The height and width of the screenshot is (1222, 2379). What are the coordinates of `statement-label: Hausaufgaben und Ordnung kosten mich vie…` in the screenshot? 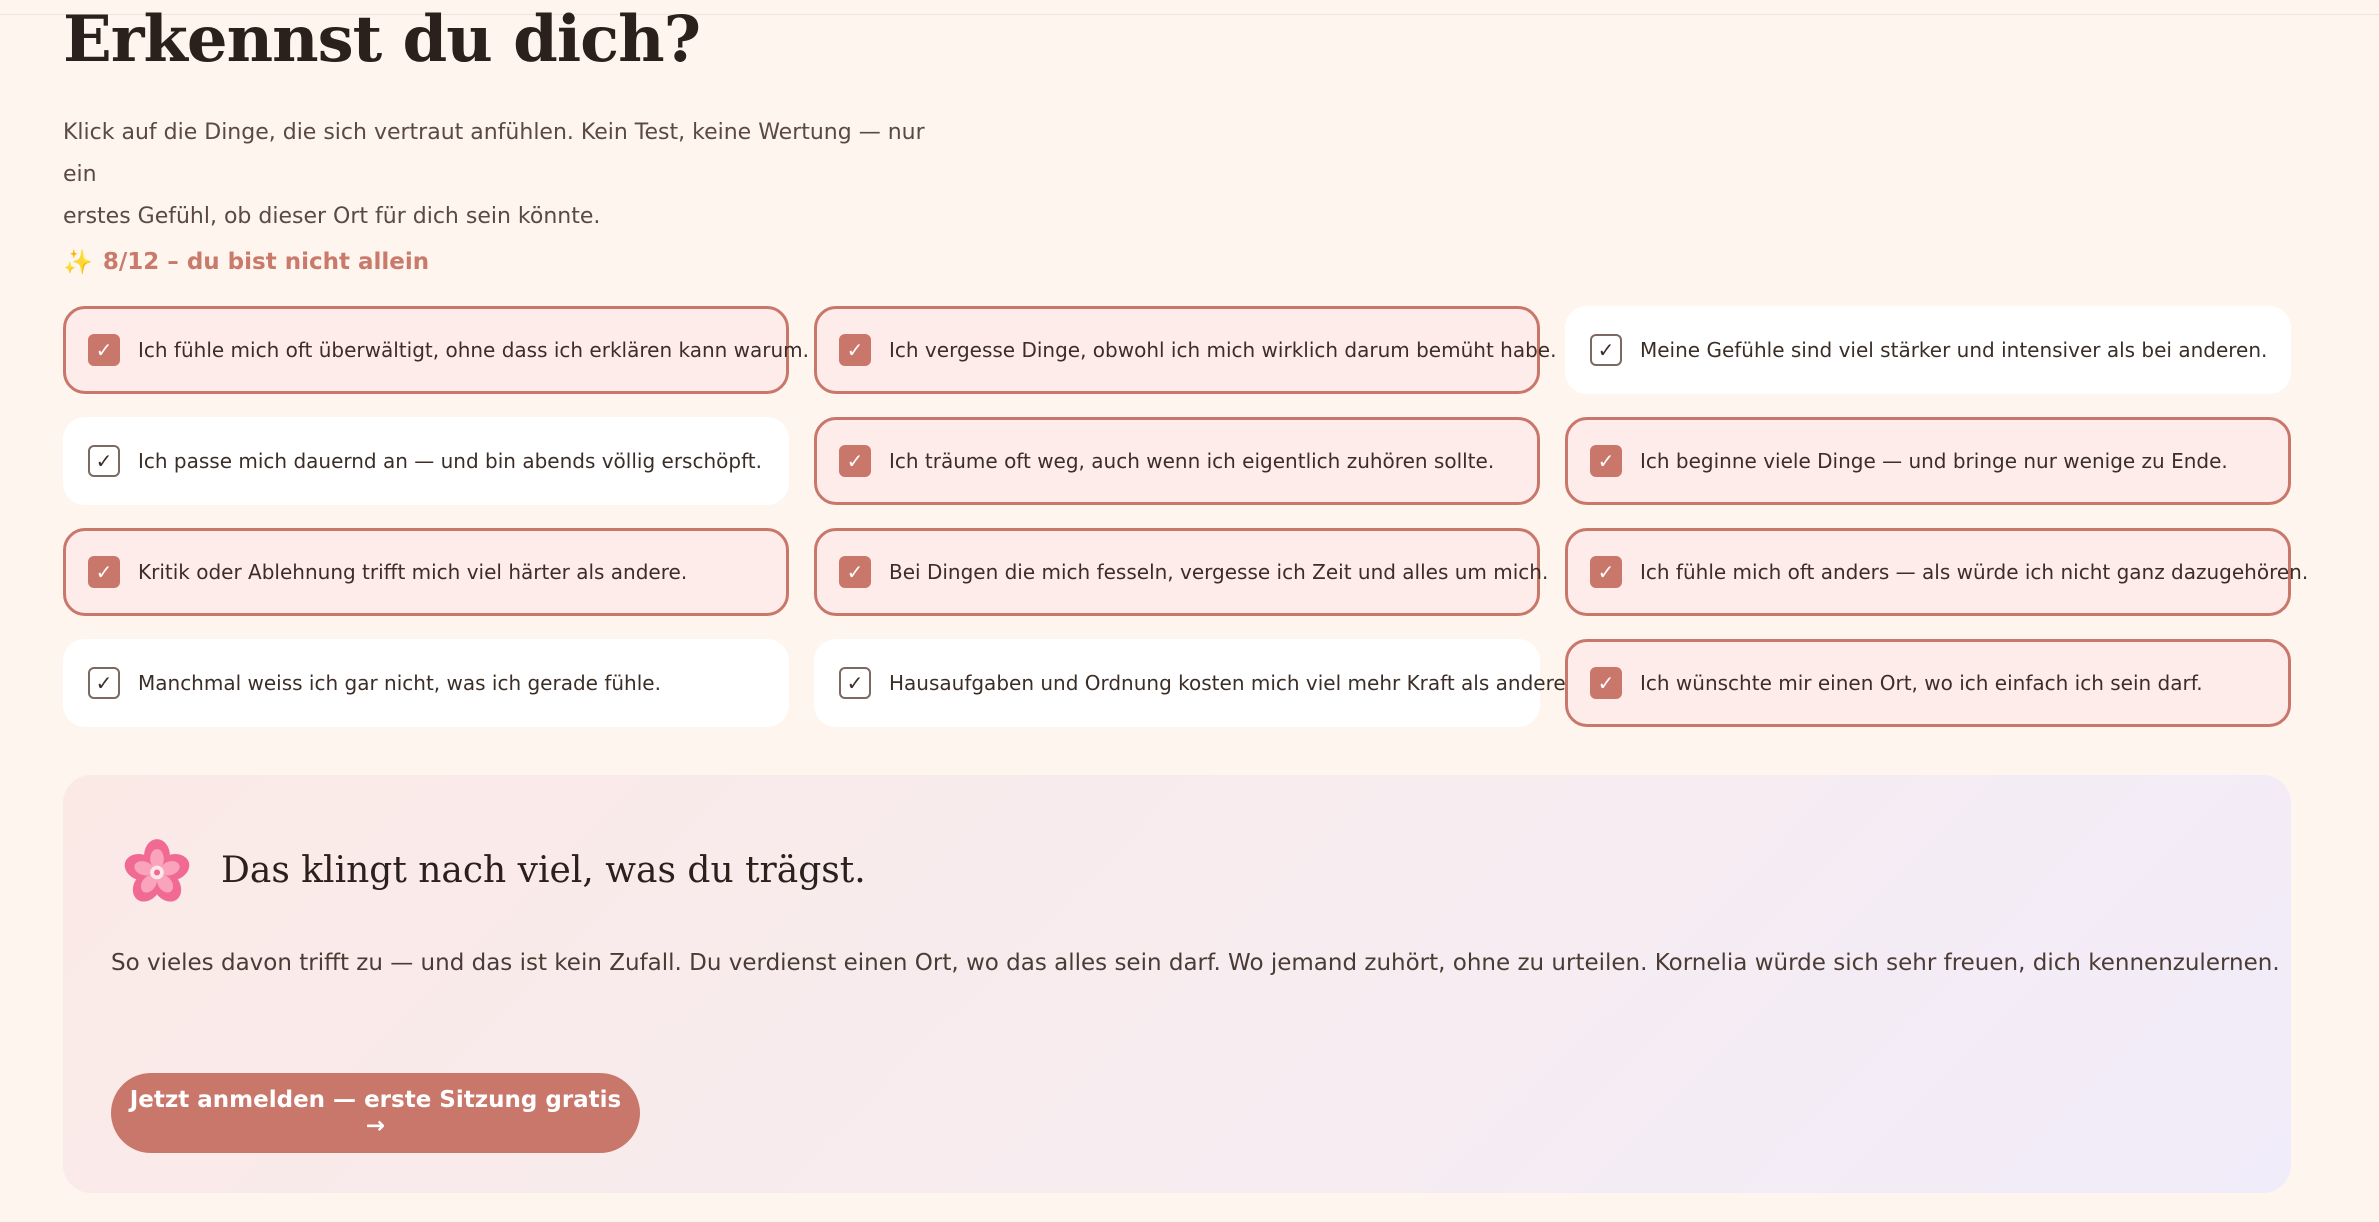 It's located at (1231, 683).